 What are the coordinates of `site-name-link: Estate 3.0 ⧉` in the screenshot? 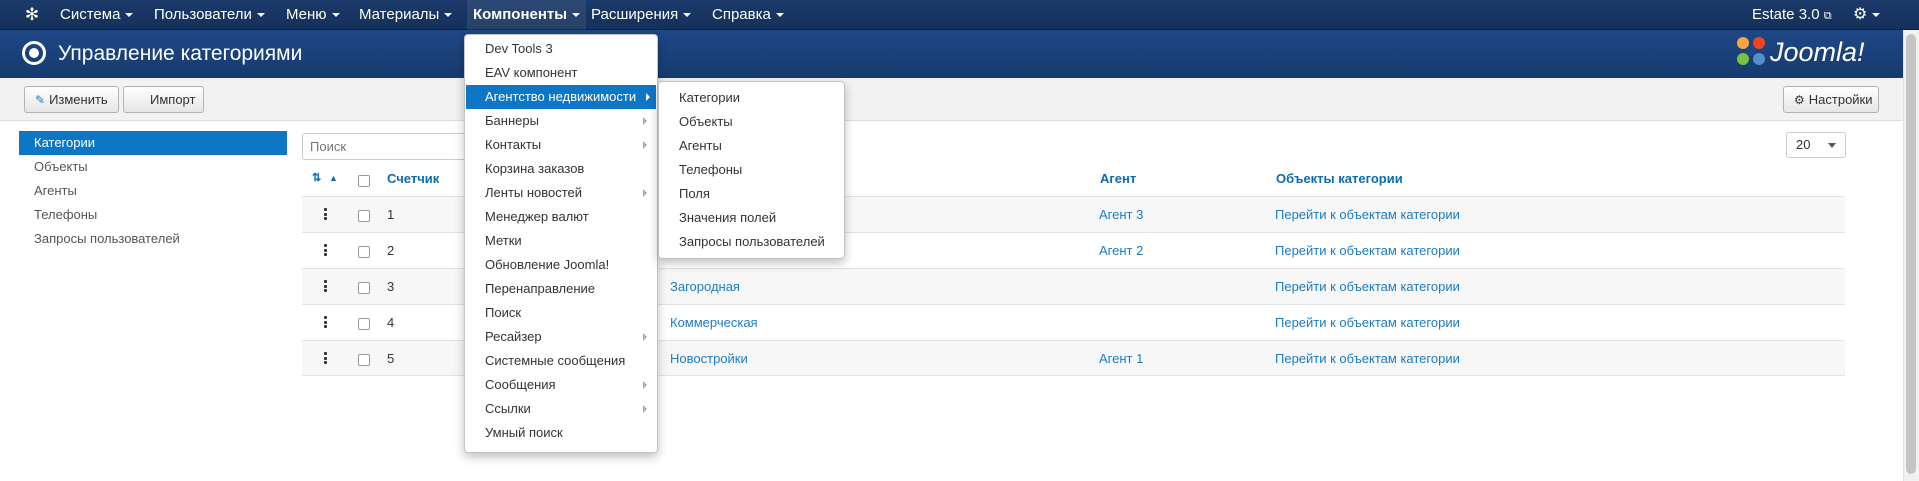 It's located at (1792, 15).